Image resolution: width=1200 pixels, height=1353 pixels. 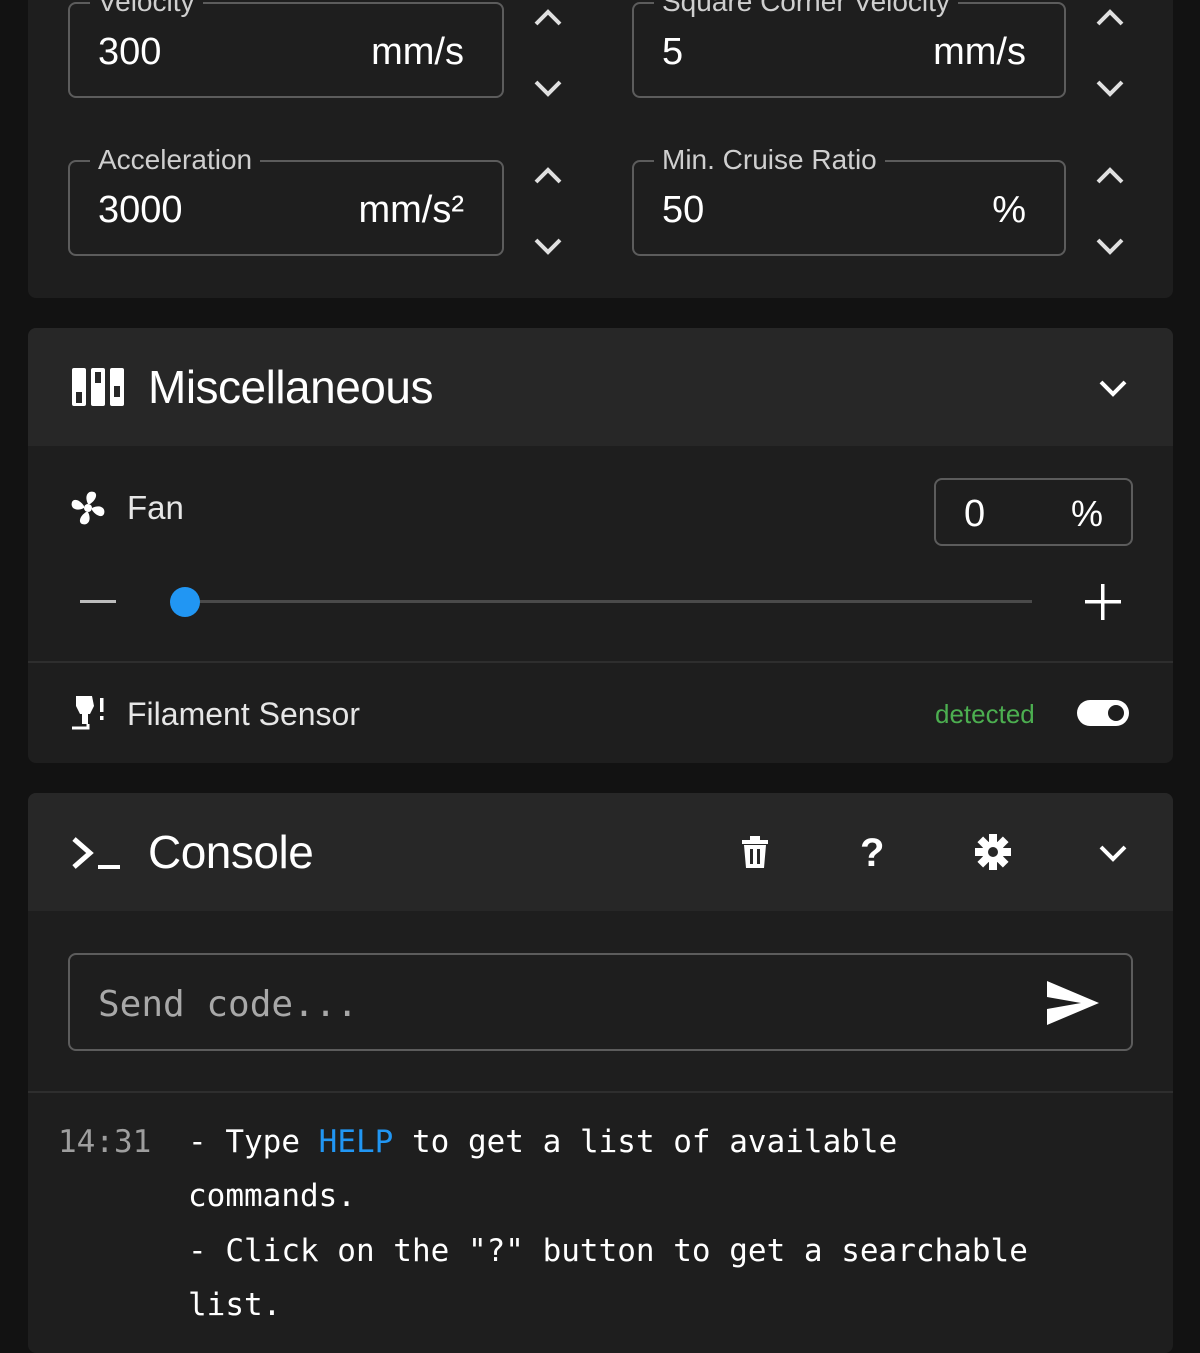 What do you see at coordinates (849, 49) in the screenshot?
I see `square-corner-velocity-field: Square Corner Velocity 5 mm/s` at bounding box center [849, 49].